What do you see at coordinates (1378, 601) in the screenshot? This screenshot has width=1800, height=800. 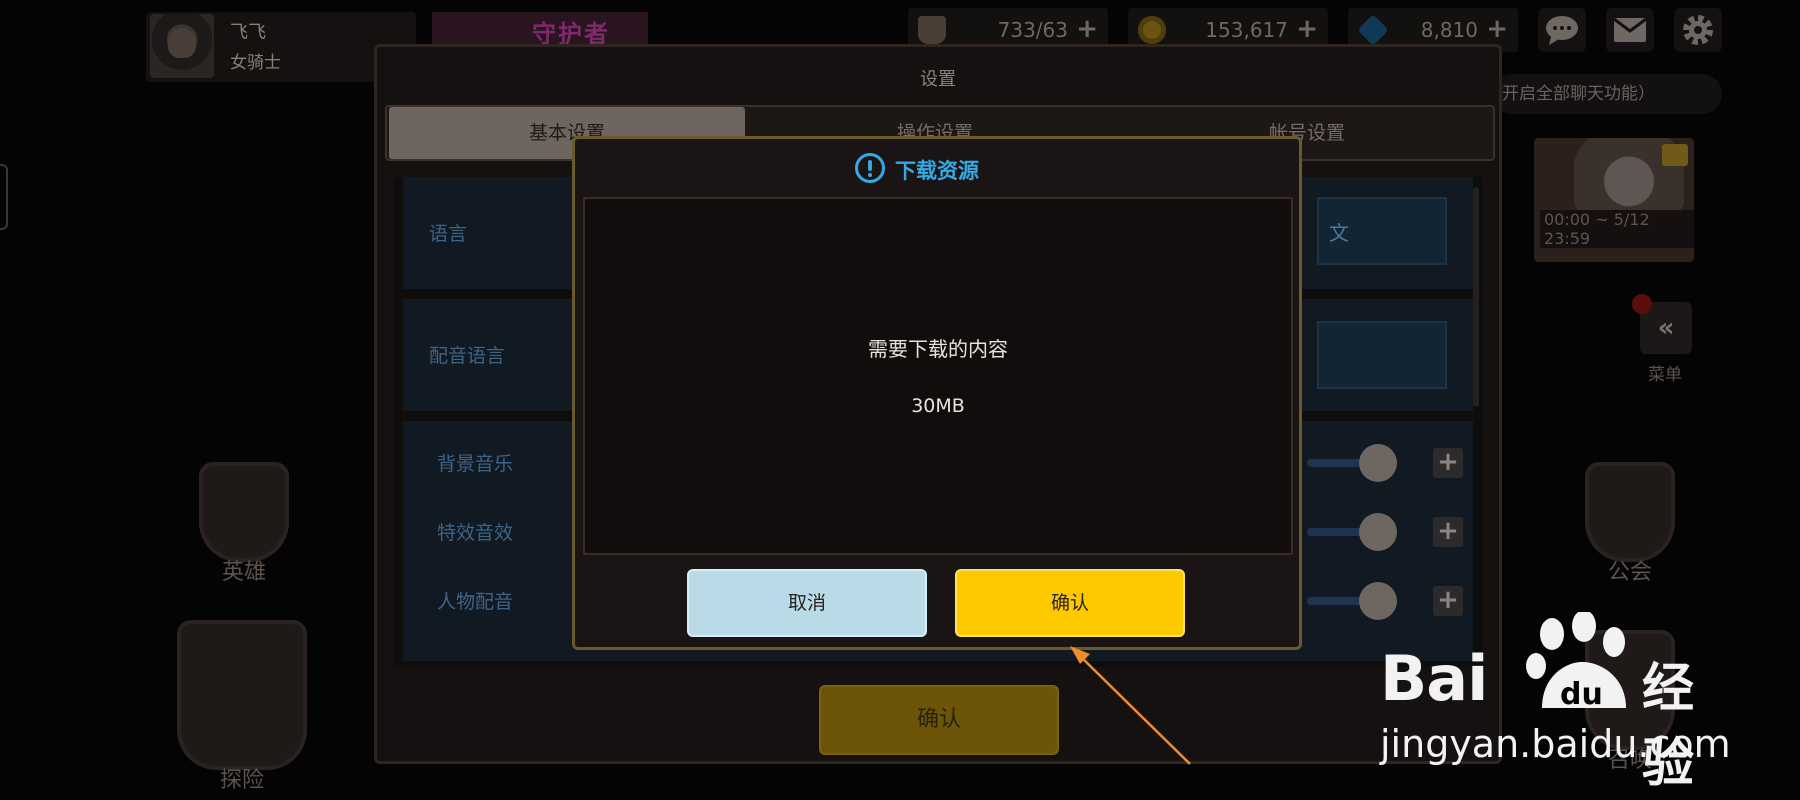 I see `character-voice-slider-knob` at bounding box center [1378, 601].